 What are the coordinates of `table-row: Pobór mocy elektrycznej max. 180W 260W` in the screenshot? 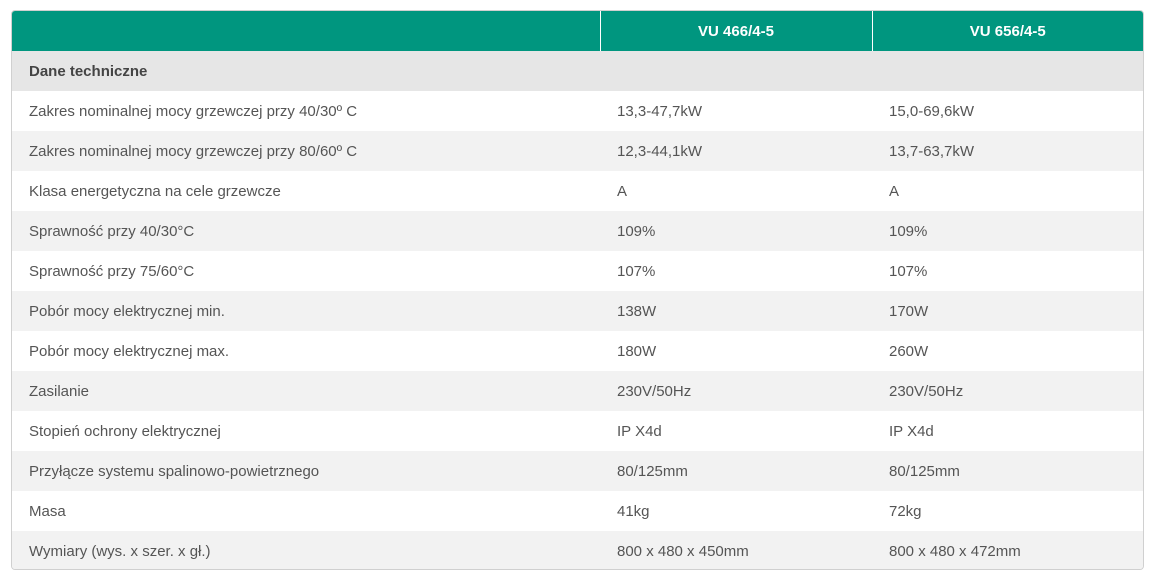 It's located at (577, 351).